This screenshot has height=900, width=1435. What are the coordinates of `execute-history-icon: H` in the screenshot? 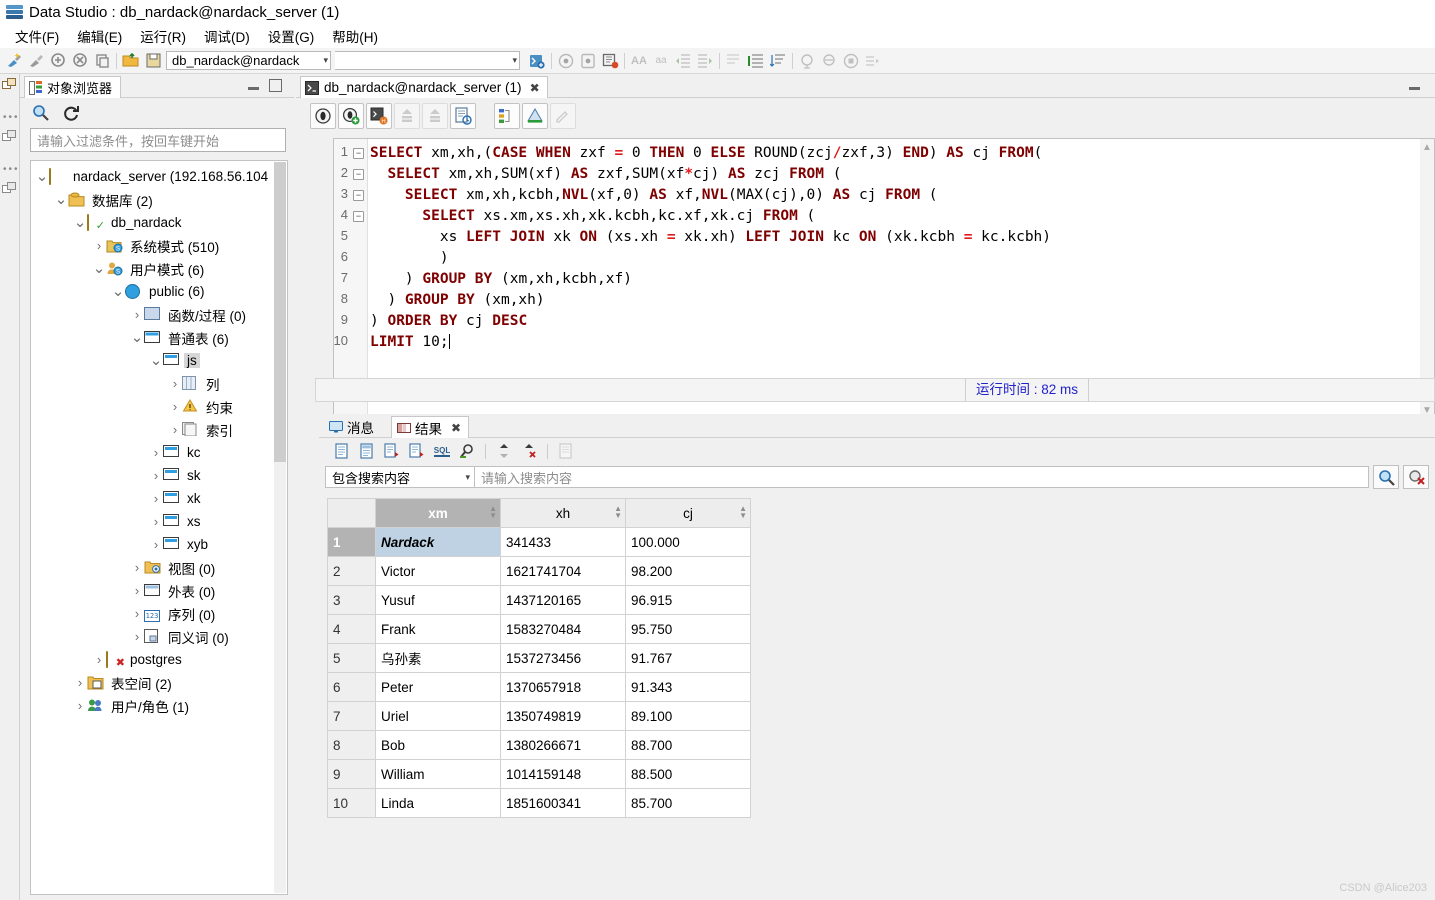 It's located at (379, 116).